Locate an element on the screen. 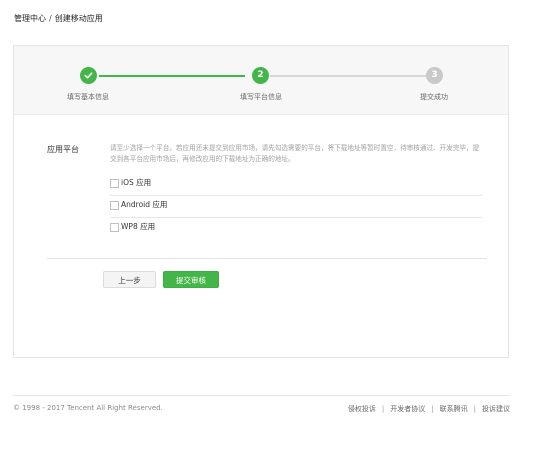  platform-option-android: Android 应用 is located at coordinates (296, 206).